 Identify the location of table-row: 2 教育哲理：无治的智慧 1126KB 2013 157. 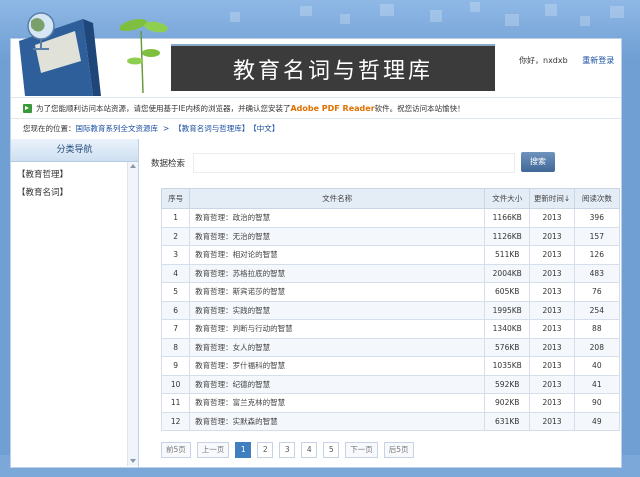
(390, 236).